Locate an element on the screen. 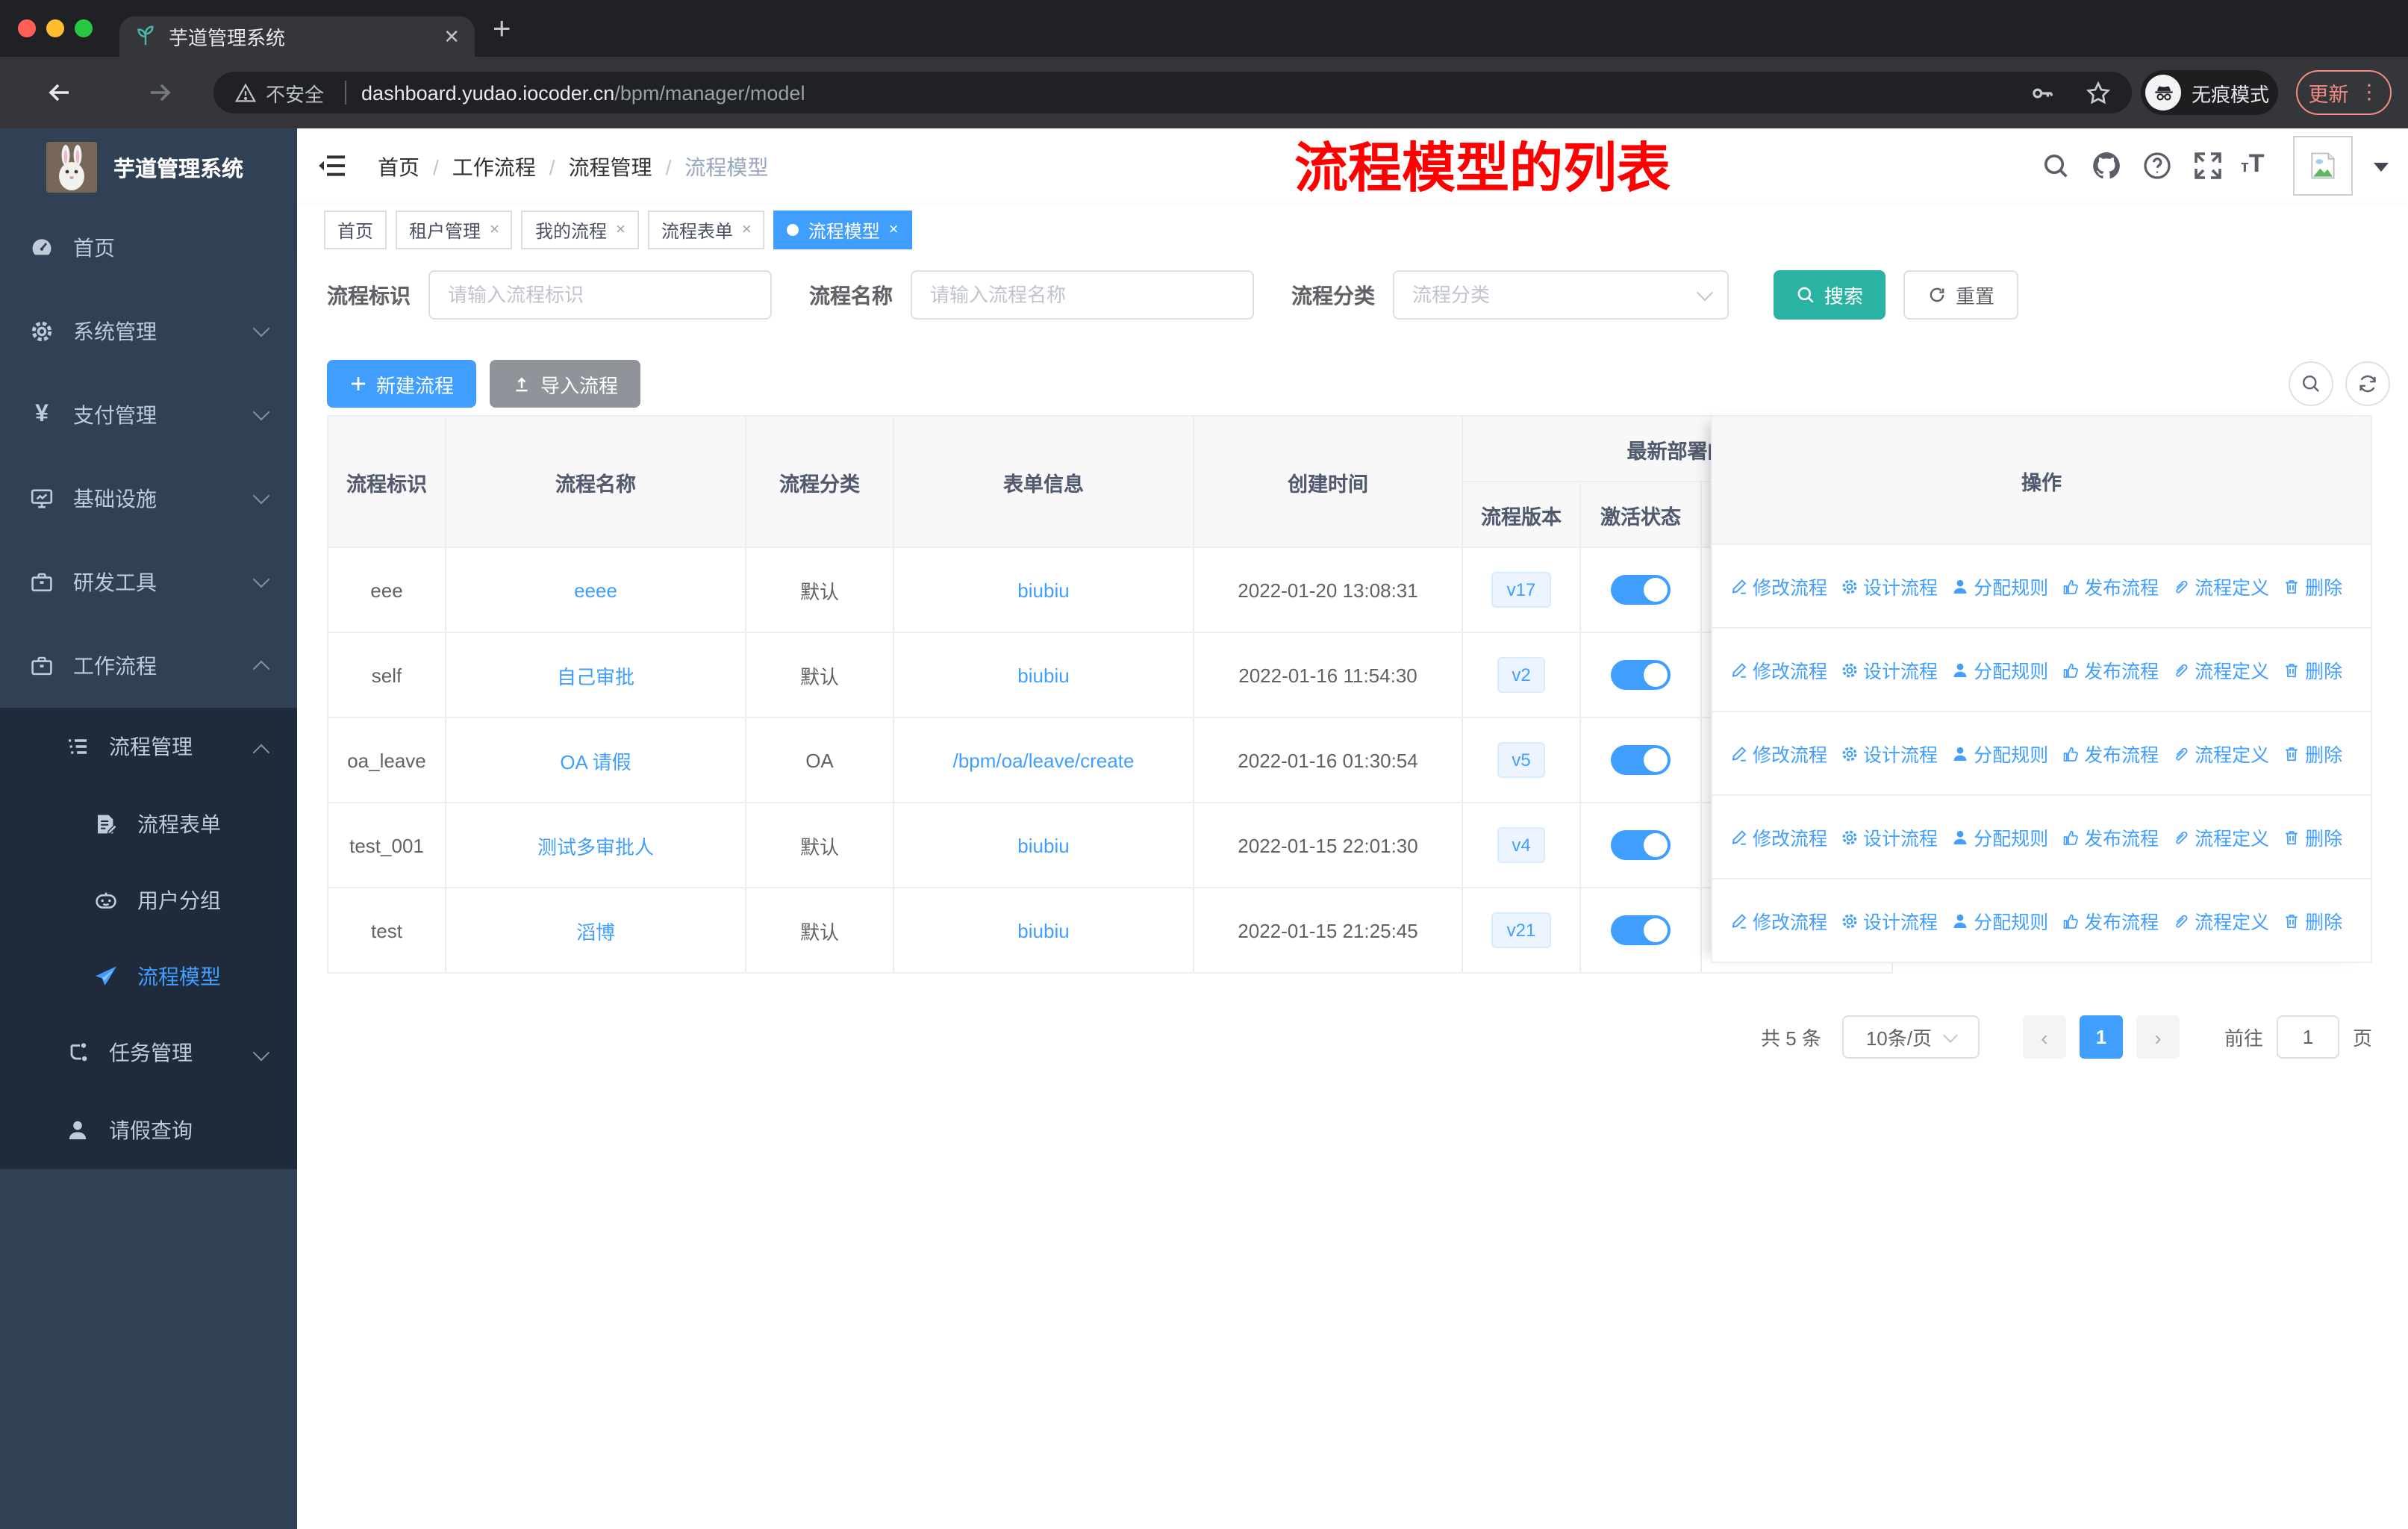  search-button: 搜索 is located at coordinates (1830, 295).